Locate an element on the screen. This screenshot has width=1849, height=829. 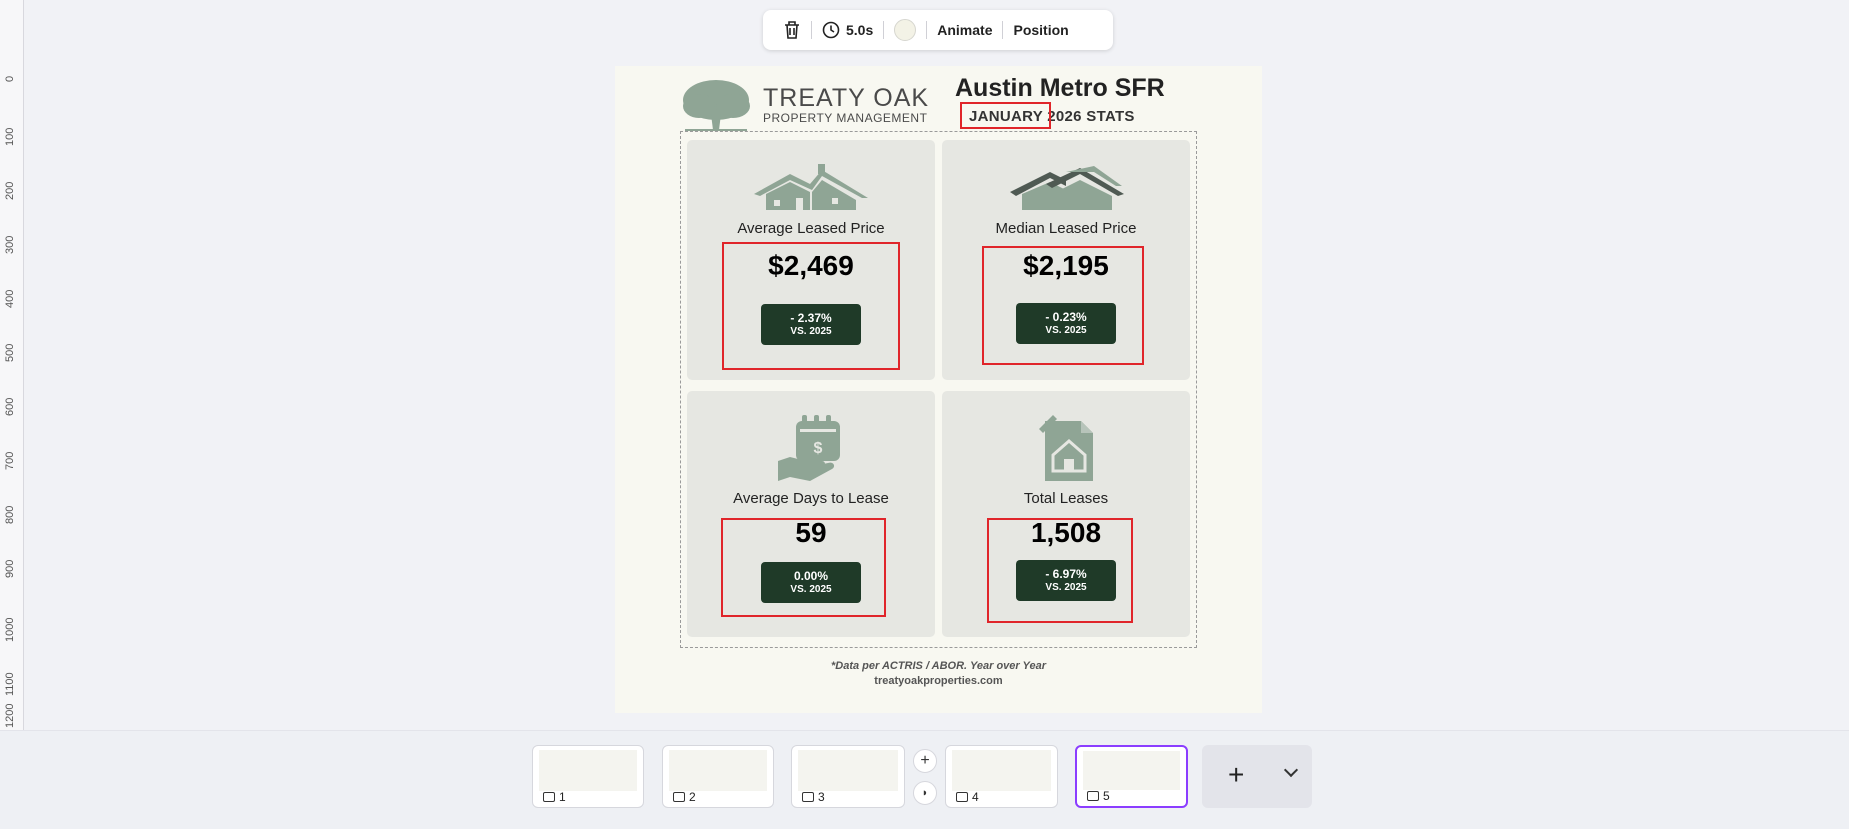
background-color-button is located at coordinates (905, 30).